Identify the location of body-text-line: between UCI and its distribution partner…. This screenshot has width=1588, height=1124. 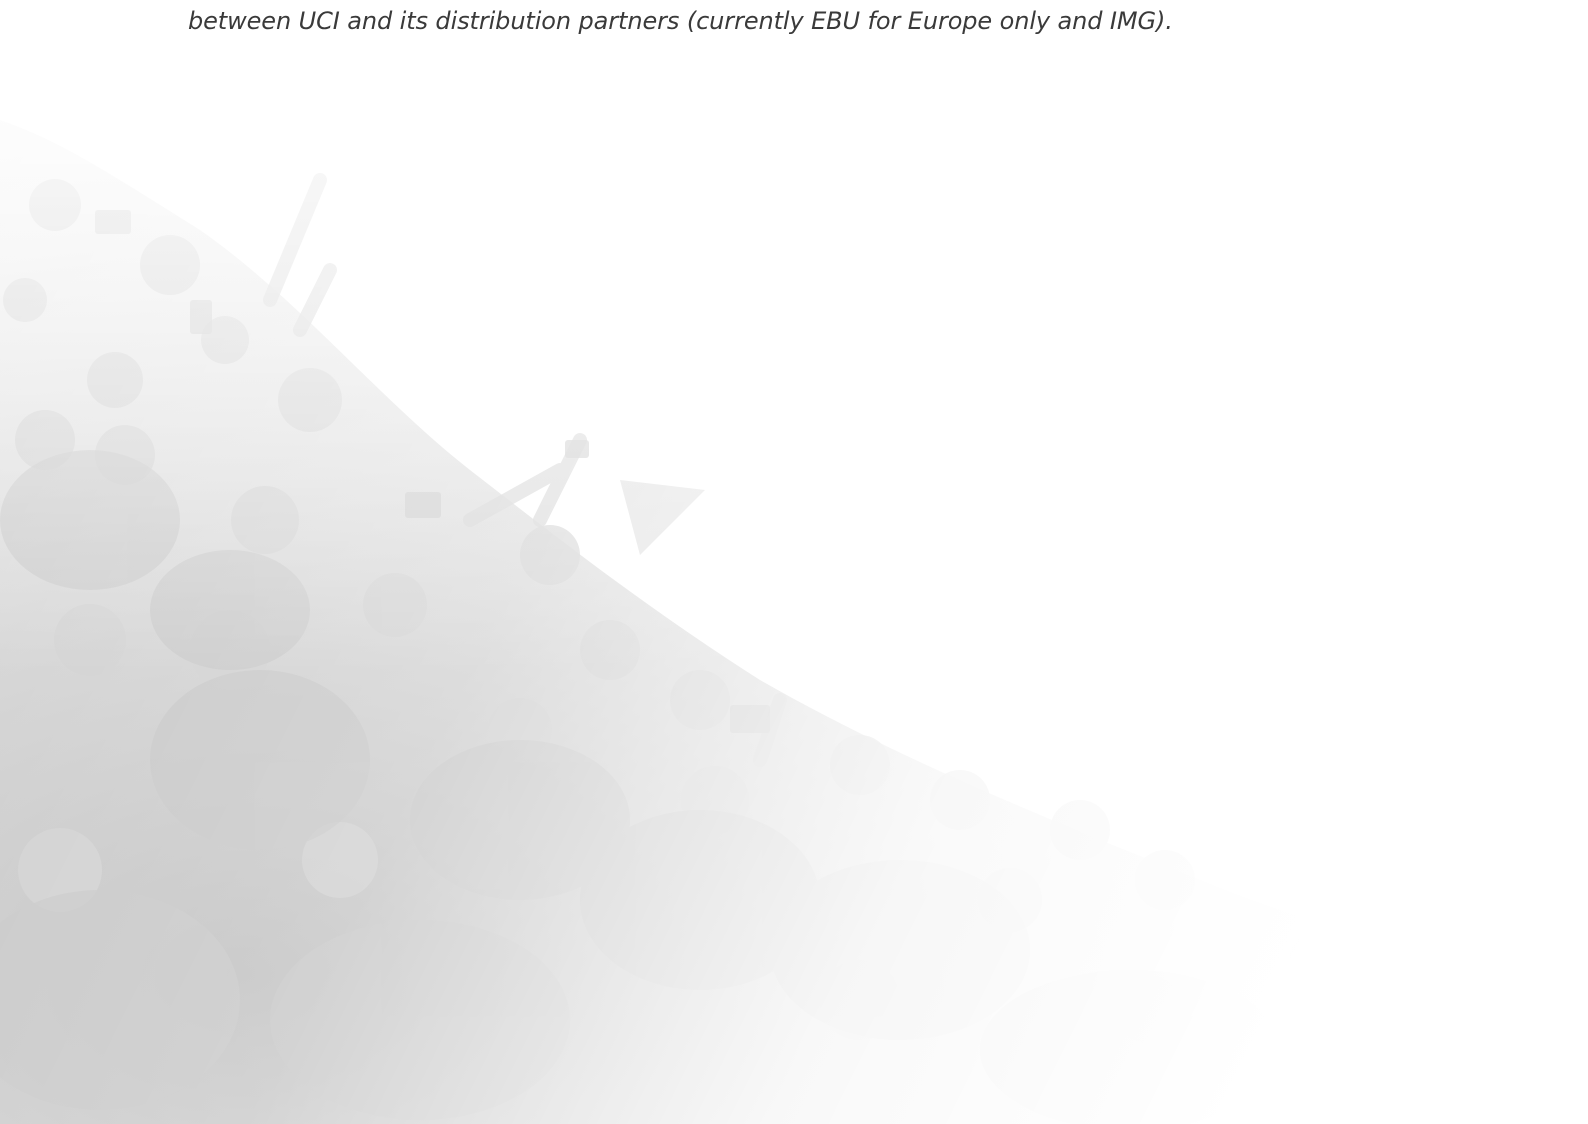
(680, 21).